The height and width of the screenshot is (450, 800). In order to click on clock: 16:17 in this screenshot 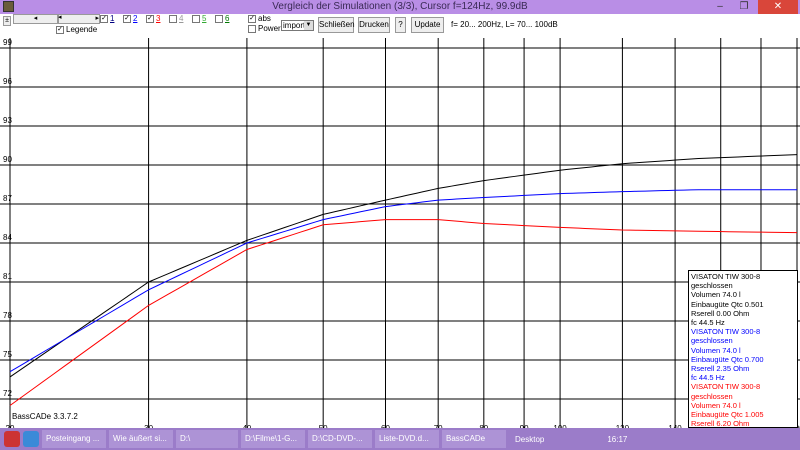, I will do `click(617, 439)`.